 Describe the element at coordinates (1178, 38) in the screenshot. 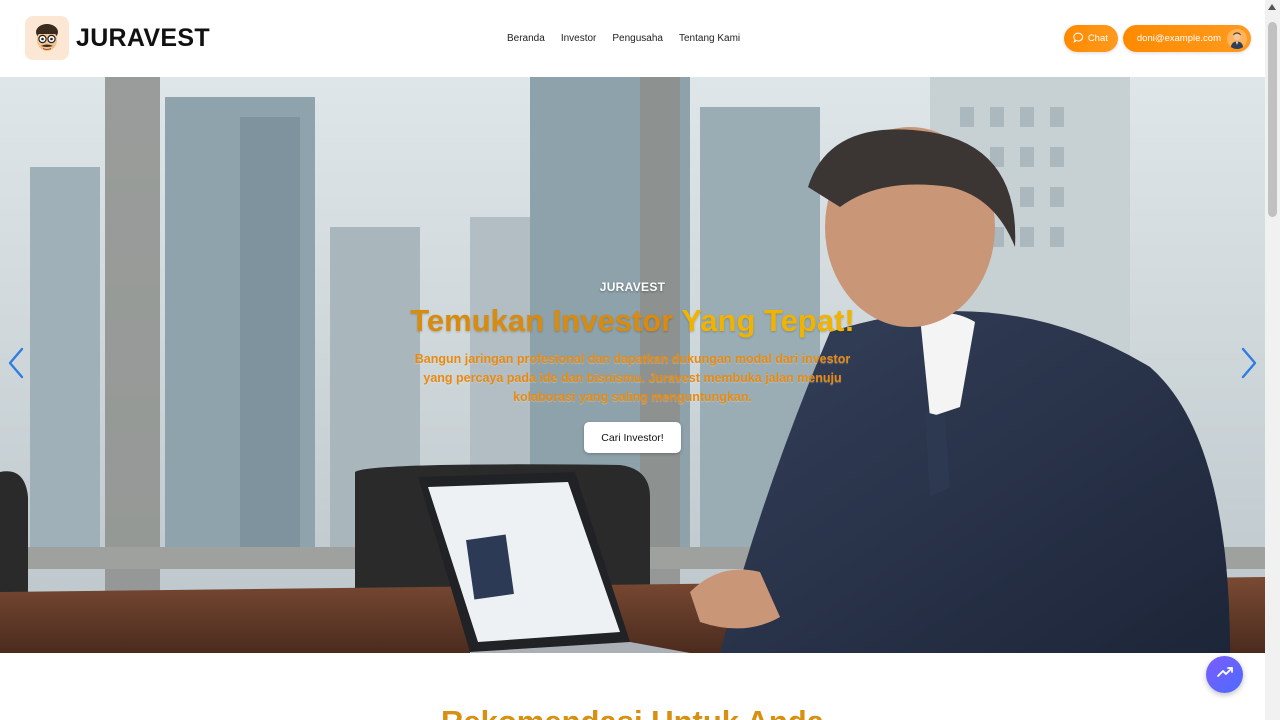

I see `user-email: doni@example.com` at that location.